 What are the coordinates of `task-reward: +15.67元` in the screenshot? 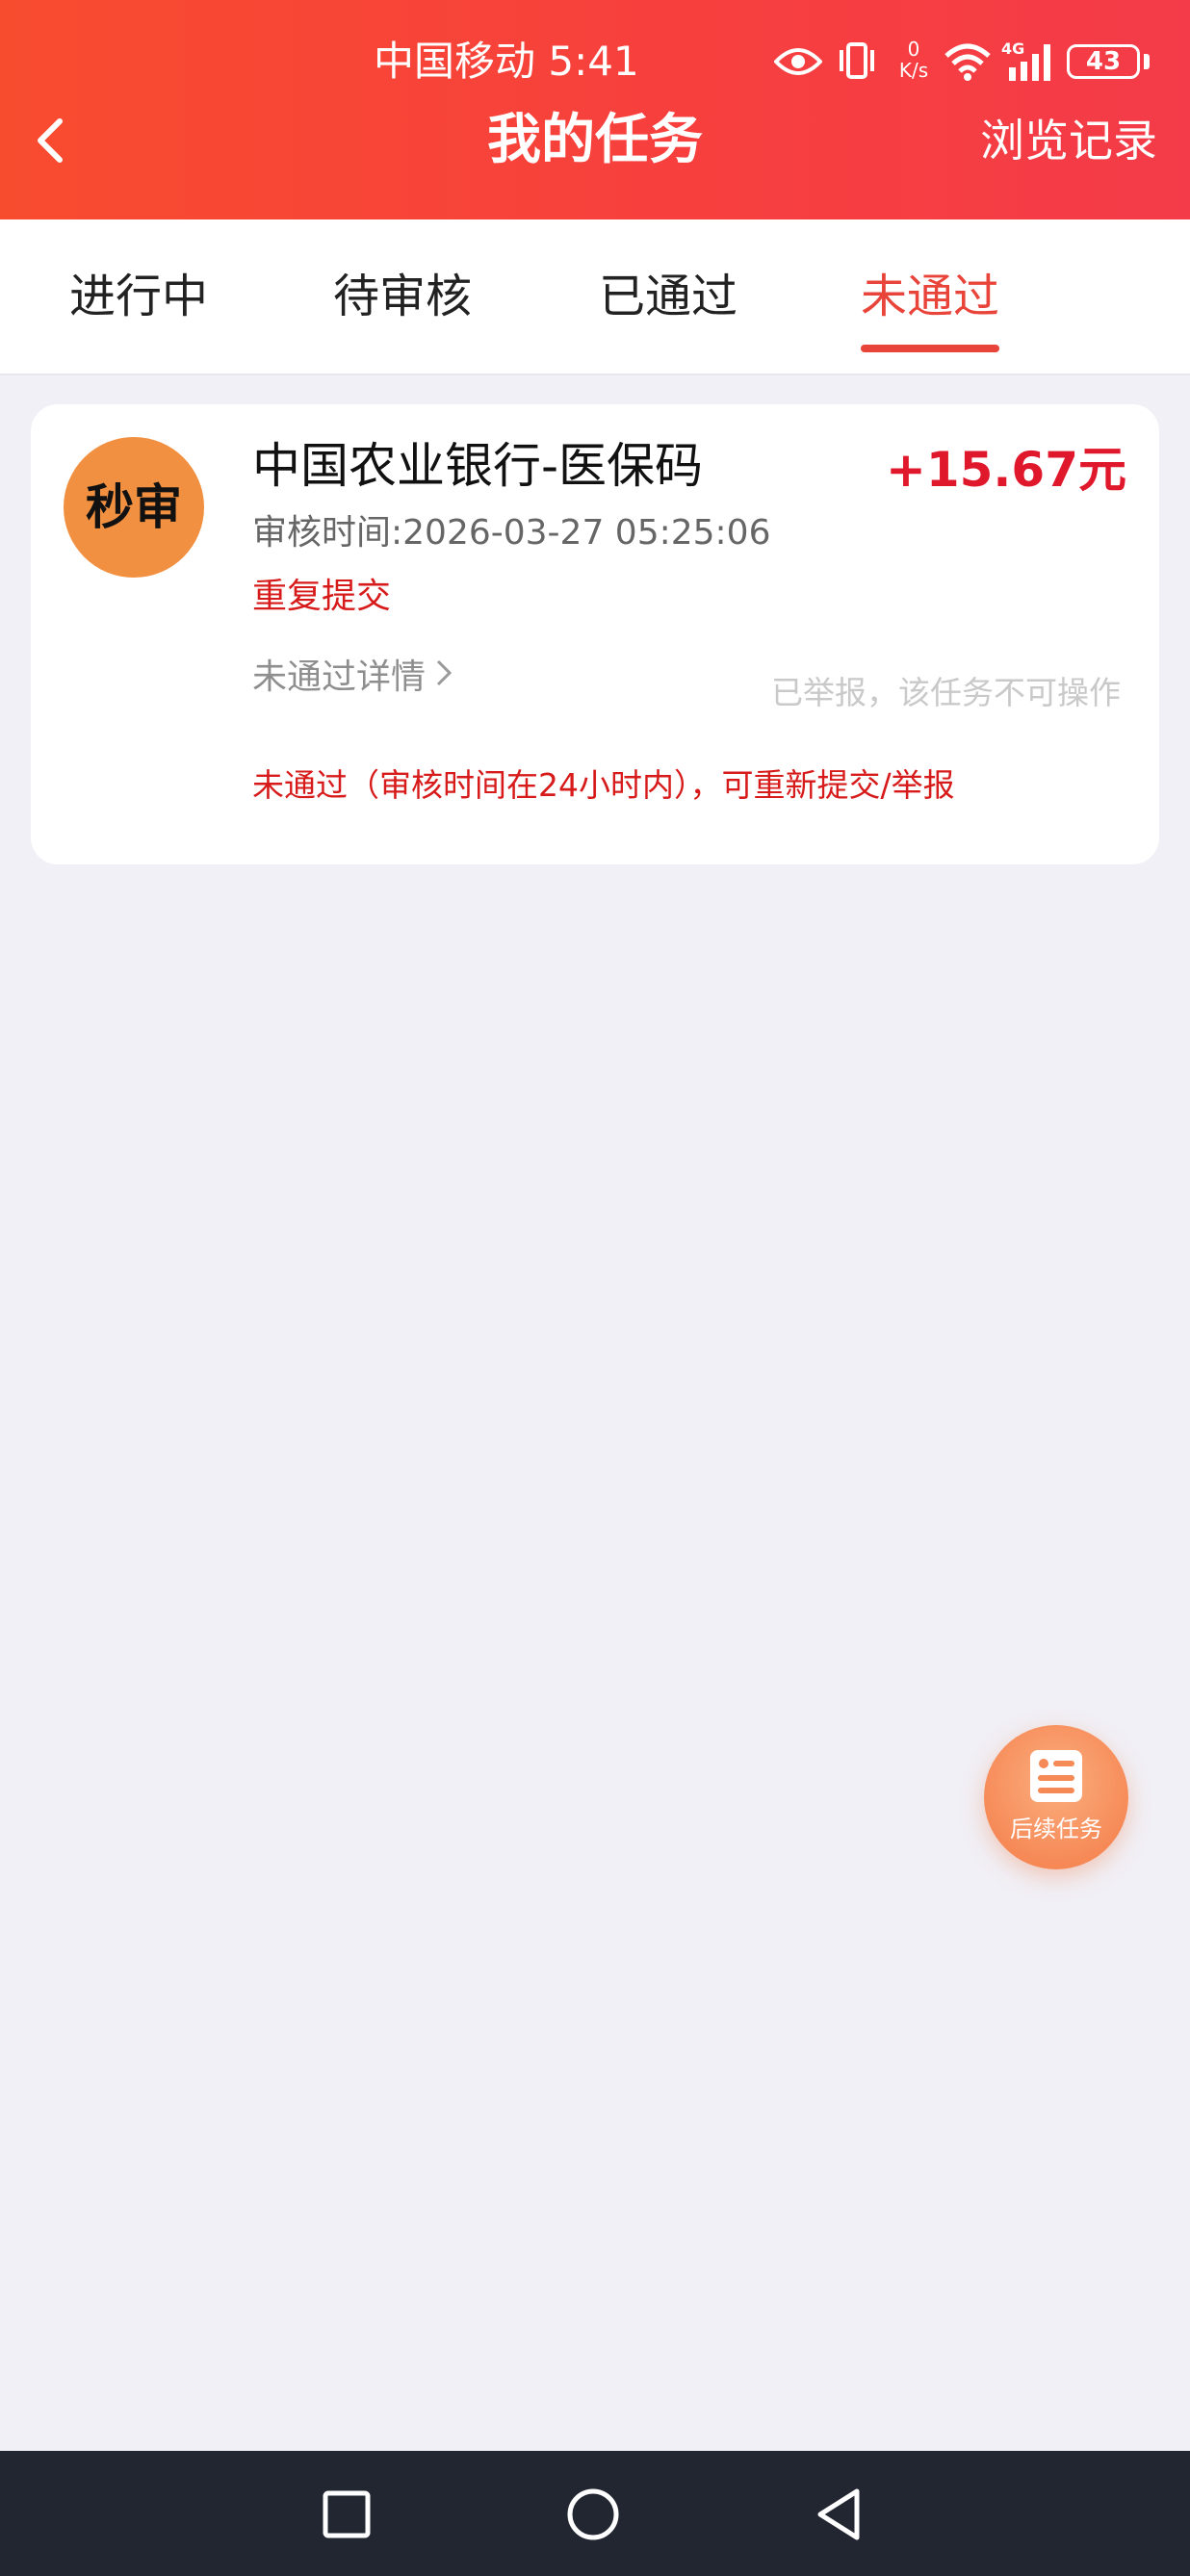 It's located at (1006, 470).